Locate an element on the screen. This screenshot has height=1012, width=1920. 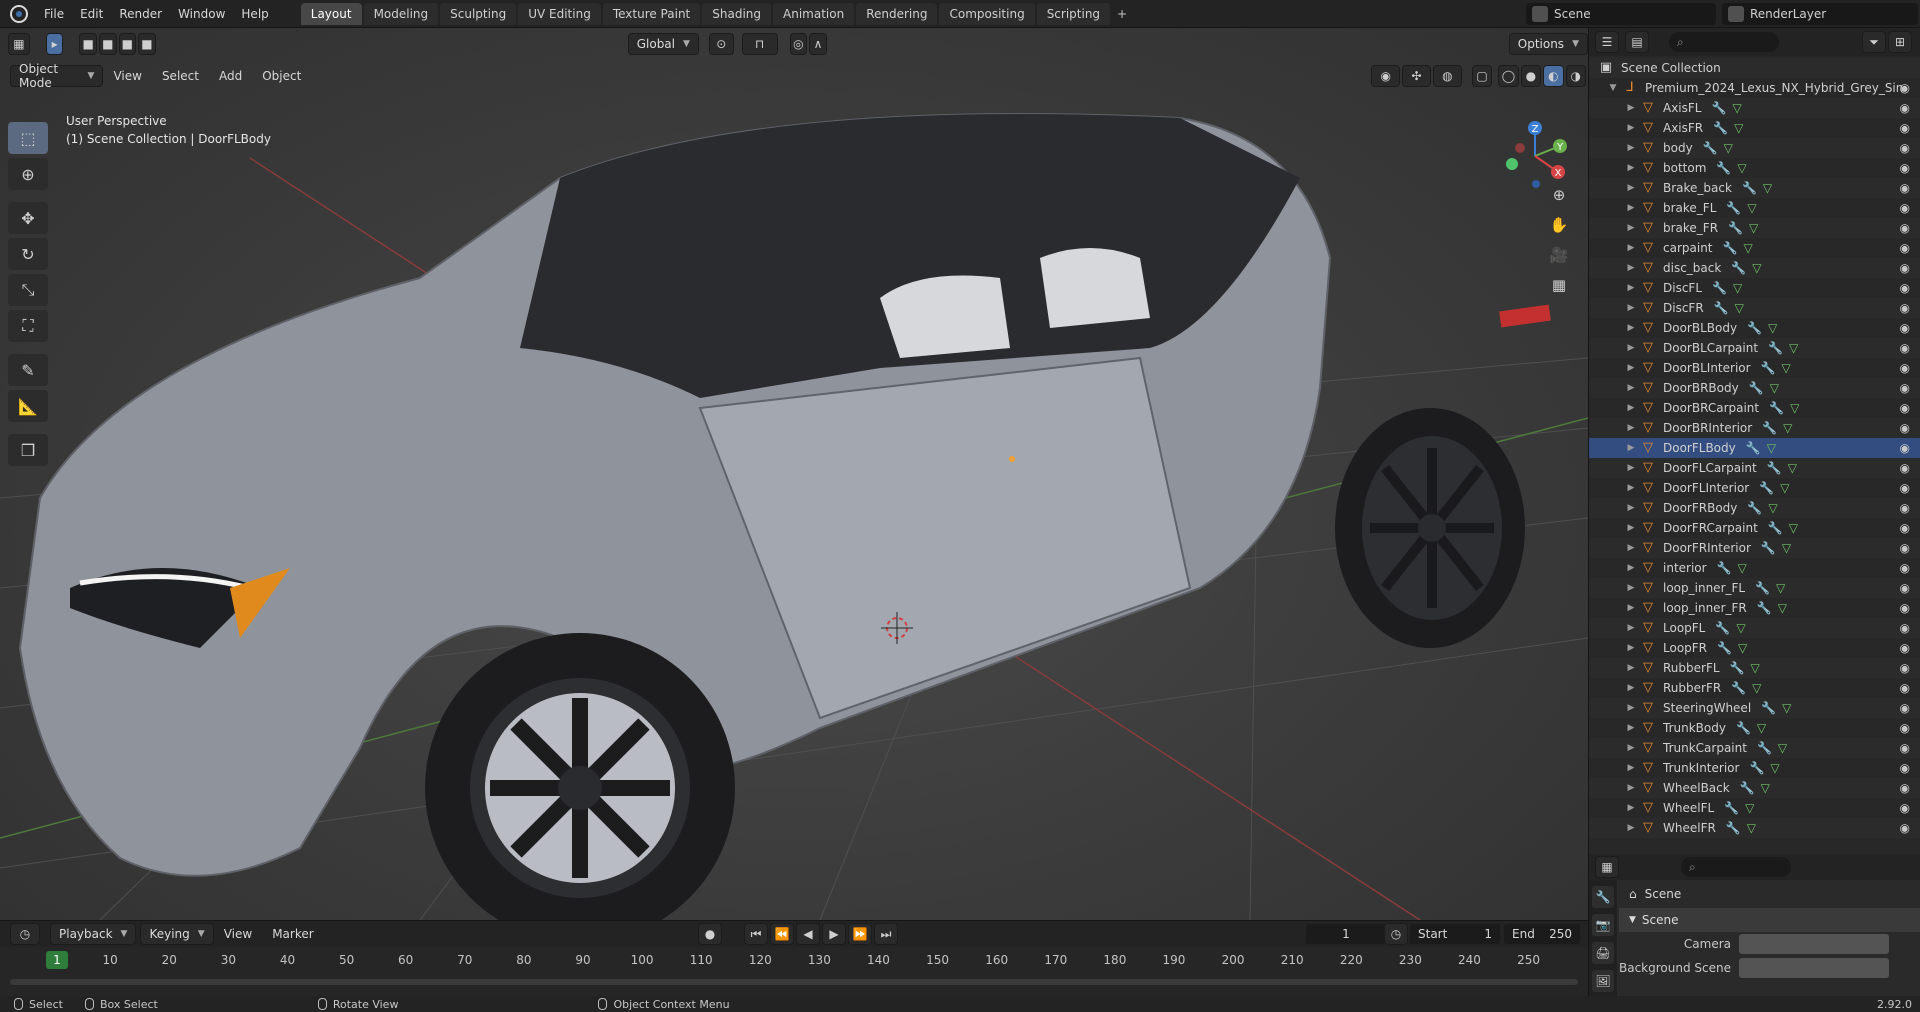
outliner-object-row: ▶ ▽ AxisFR 🔧 ▽ ◉ is located at coordinates (1754, 128).